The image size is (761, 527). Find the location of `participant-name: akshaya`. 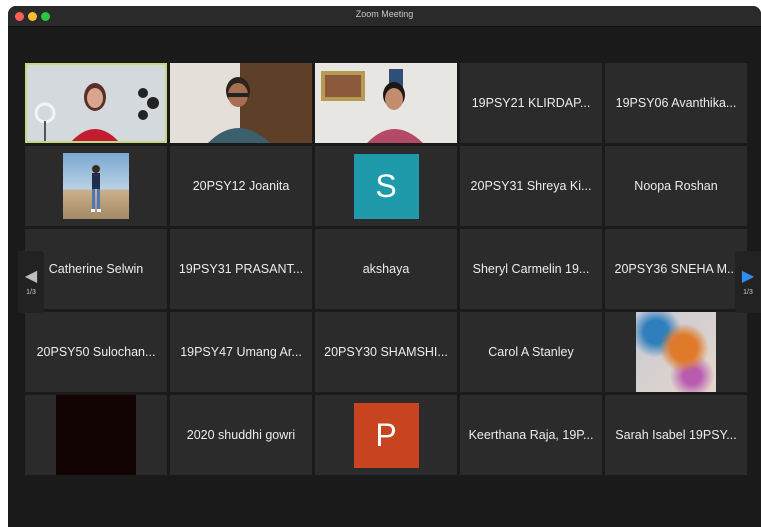

participant-name: akshaya is located at coordinates (386, 269).